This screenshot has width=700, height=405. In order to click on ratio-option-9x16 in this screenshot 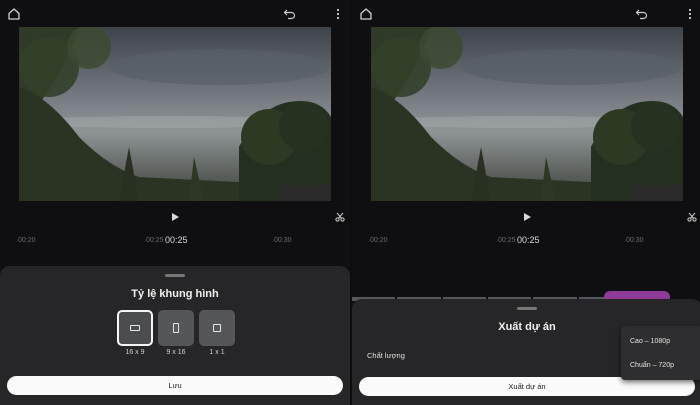, I will do `click(176, 328)`.